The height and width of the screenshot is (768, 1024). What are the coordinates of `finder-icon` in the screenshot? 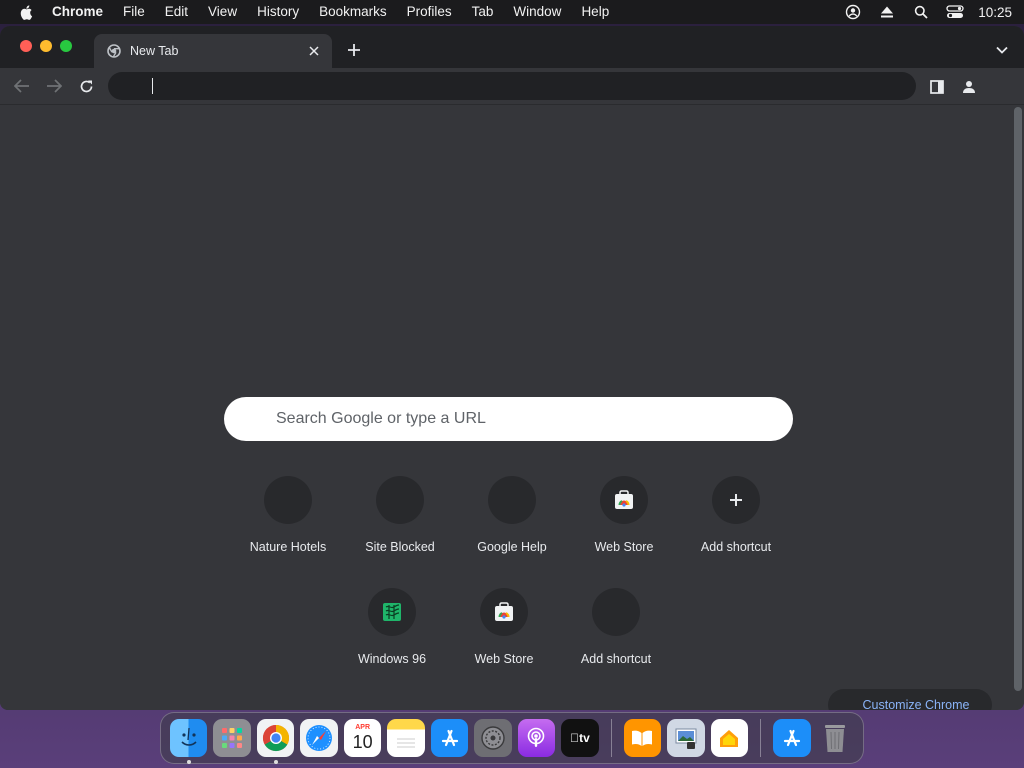 It's located at (189, 741).